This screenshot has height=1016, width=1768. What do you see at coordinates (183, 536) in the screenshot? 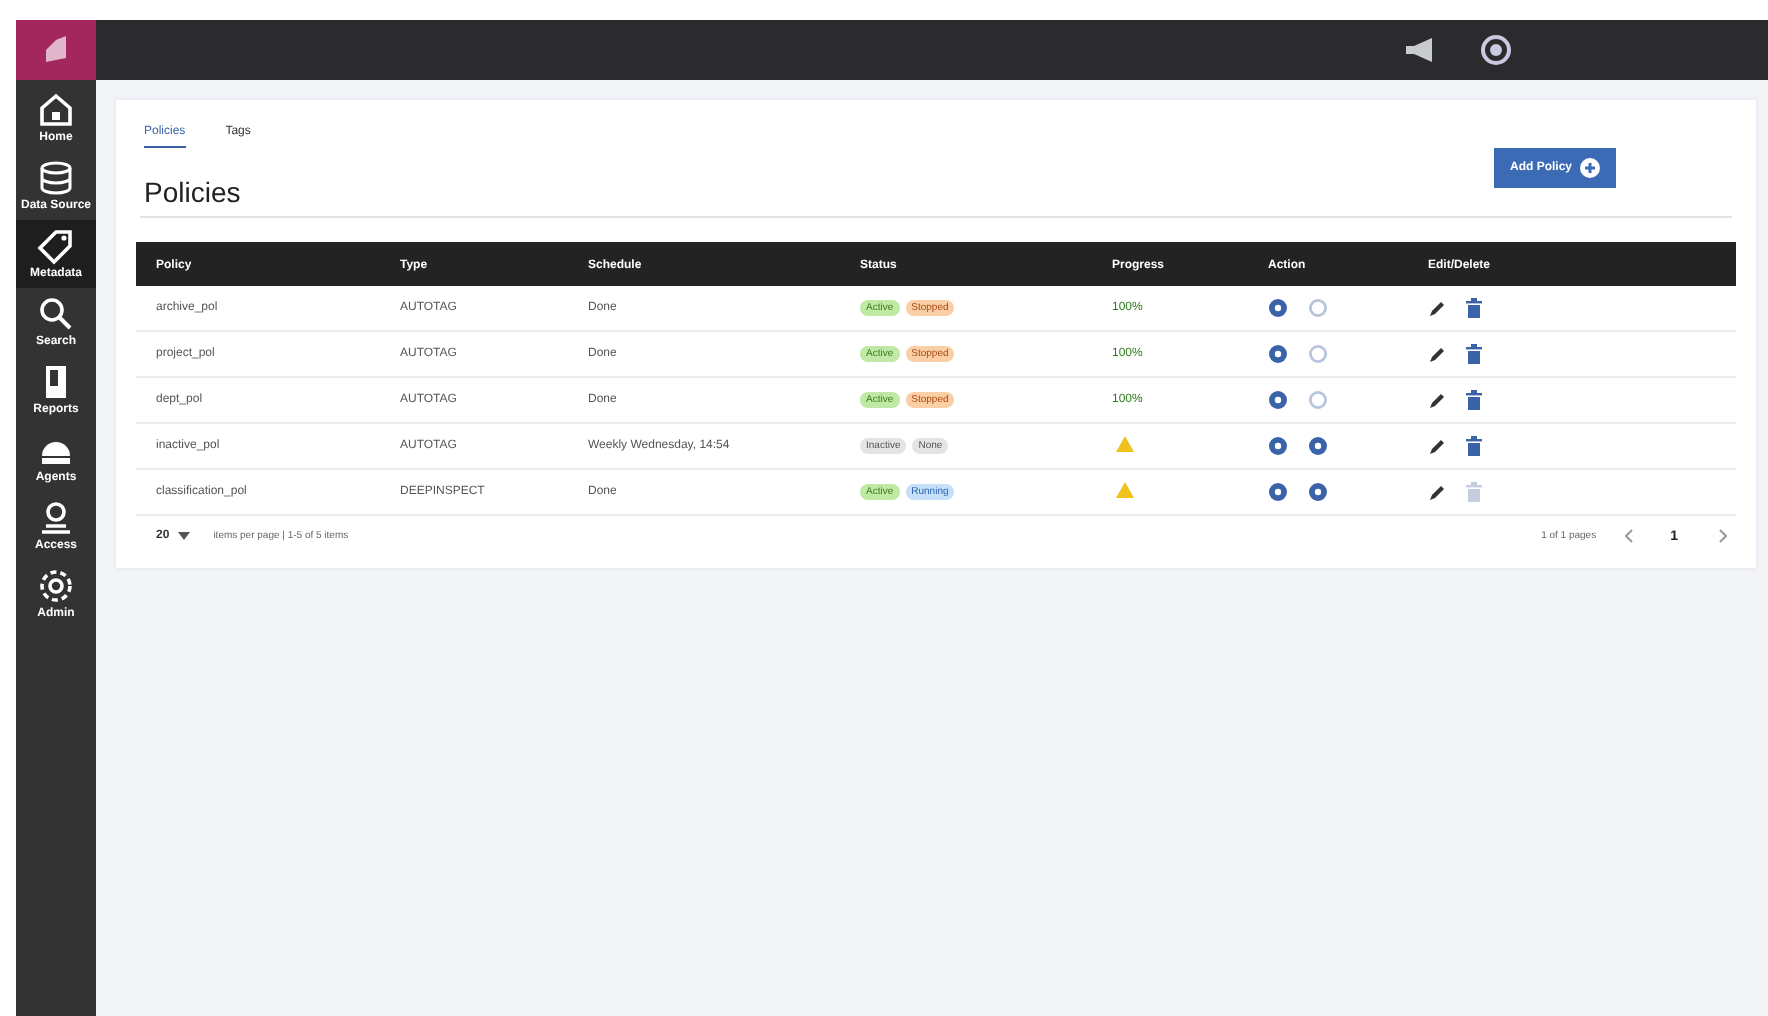
I see `caret-icon` at bounding box center [183, 536].